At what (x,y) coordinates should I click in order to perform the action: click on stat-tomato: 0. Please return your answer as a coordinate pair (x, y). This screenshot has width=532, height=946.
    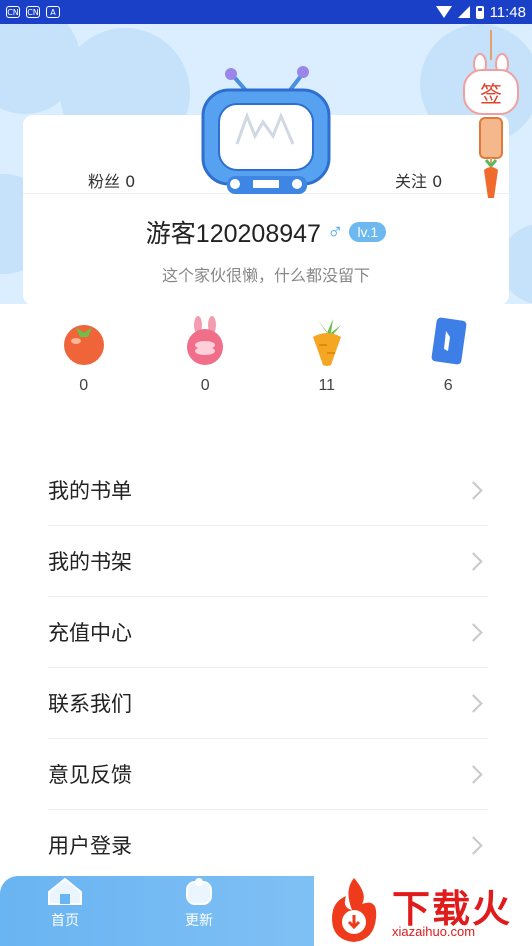
    Looking at the image, I should click on (84, 355).